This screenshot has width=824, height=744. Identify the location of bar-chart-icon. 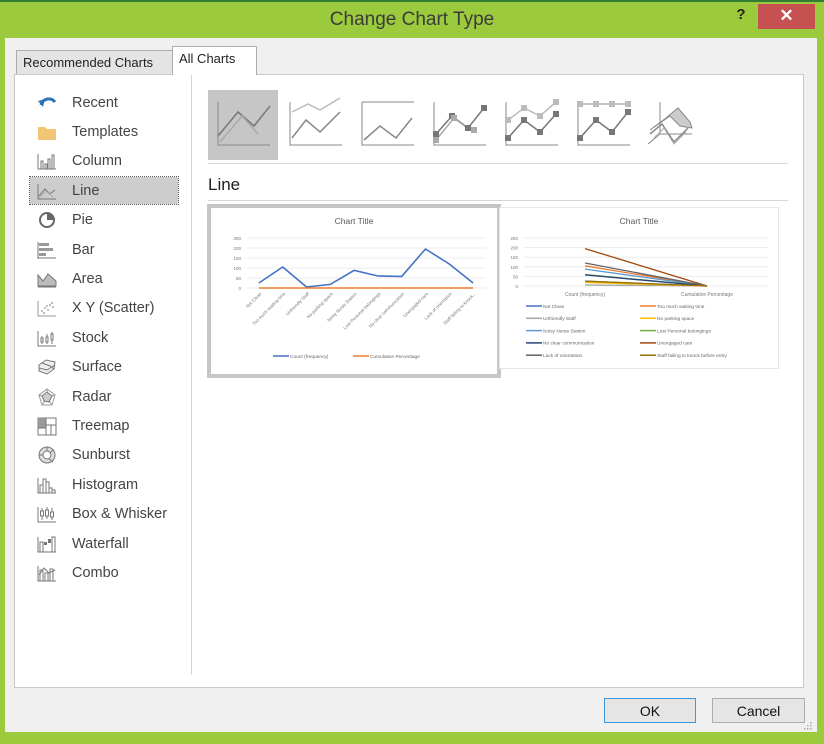
(47, 250).